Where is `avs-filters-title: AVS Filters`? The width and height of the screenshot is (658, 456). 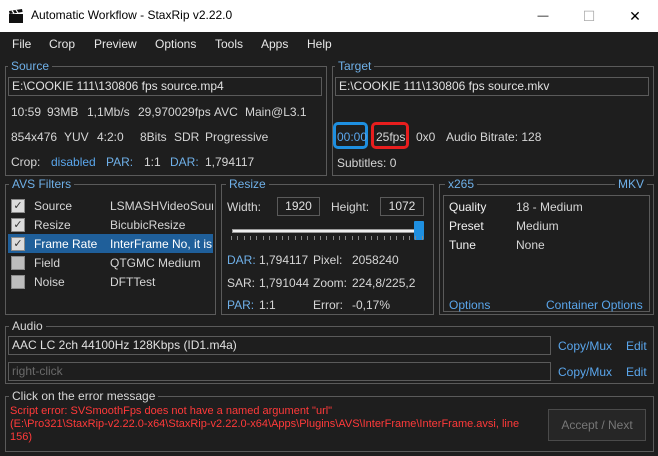 avs-filters-title: AVS Filters is located at coordinates (42, 184).